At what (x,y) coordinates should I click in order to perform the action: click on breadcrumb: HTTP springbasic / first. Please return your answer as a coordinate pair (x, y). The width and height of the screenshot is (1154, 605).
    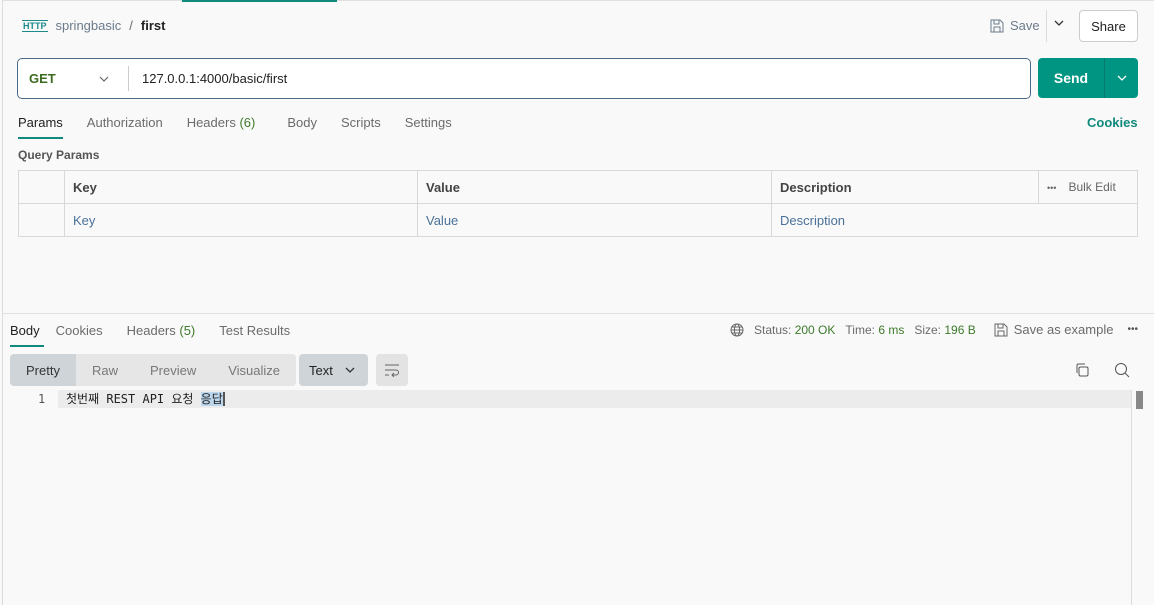
    Looking at the image, I should click on (93, 25).